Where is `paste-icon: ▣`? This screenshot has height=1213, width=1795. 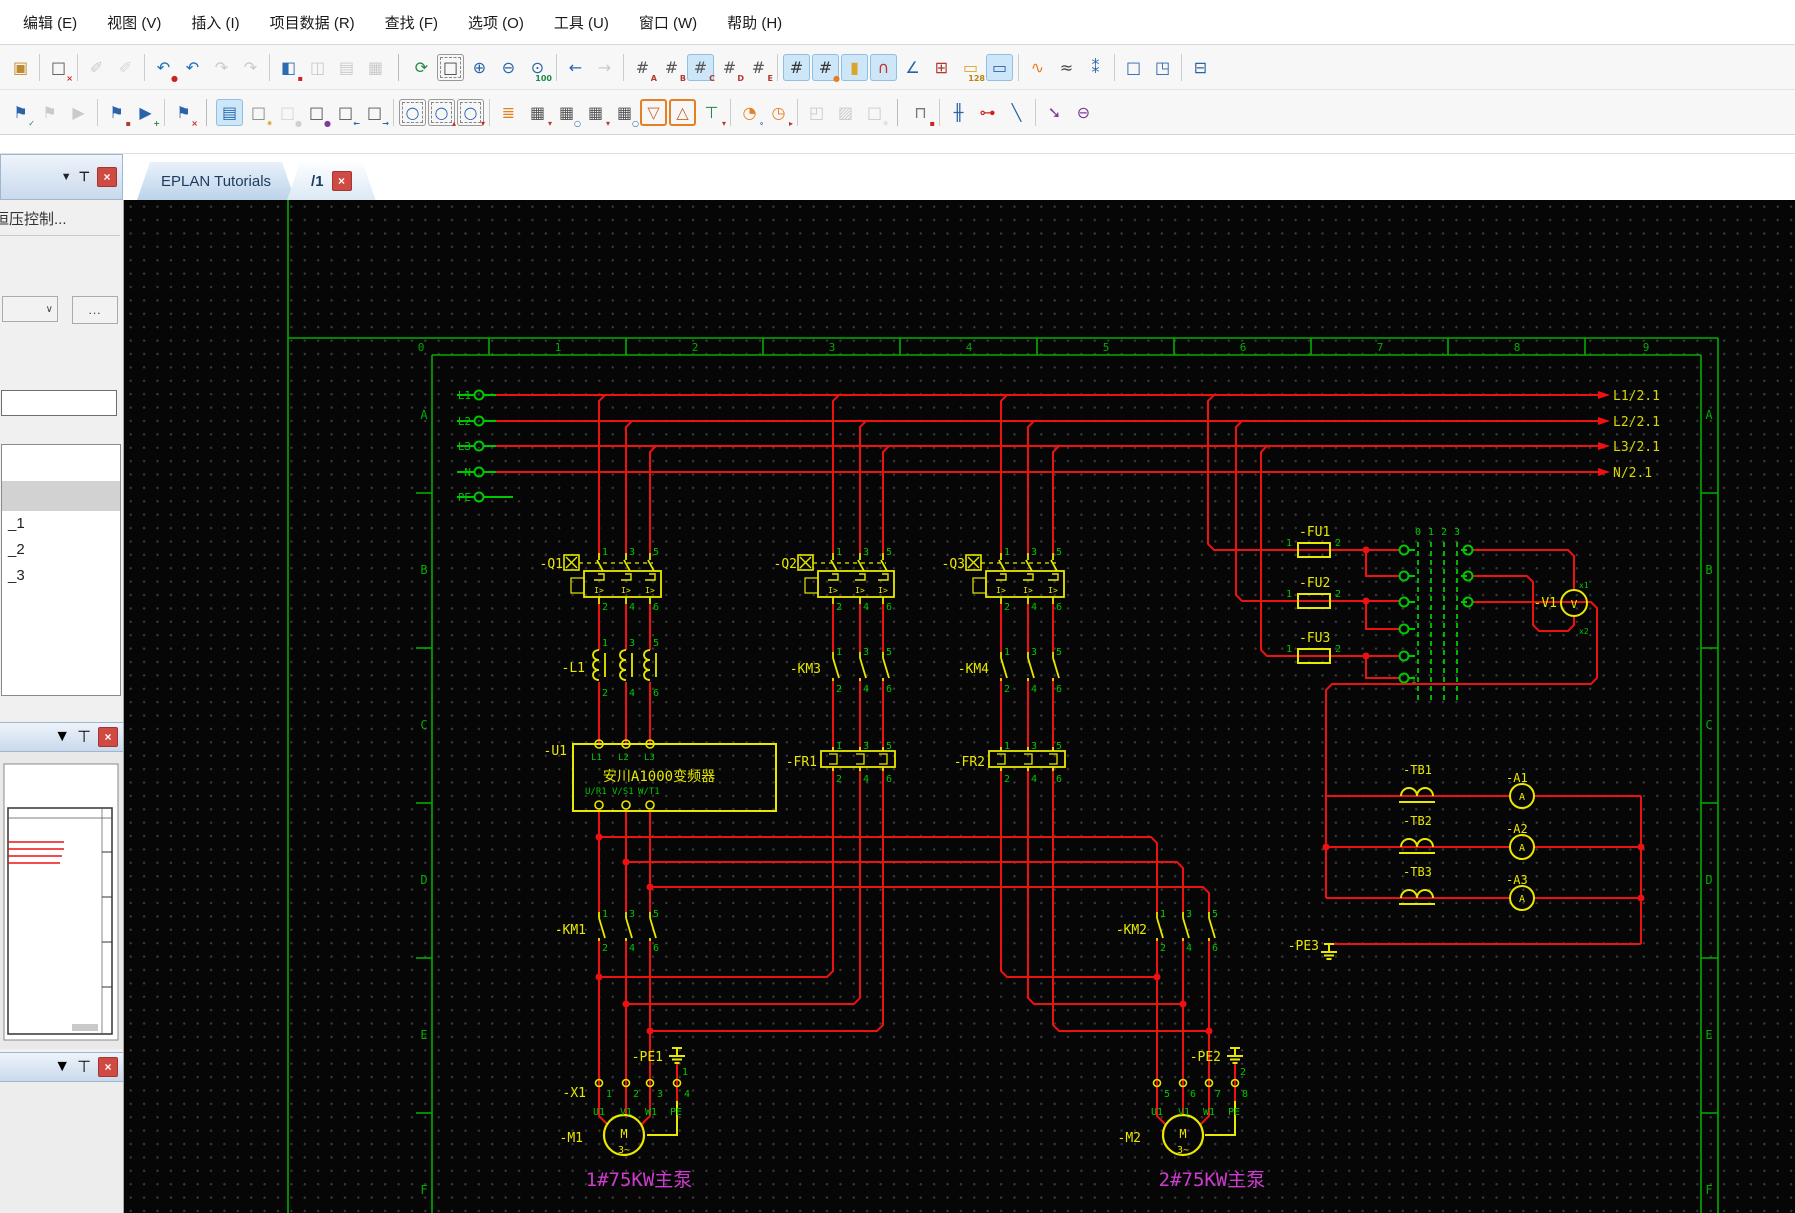 paste-icon: ▣ is located at coordinates (20, 67).